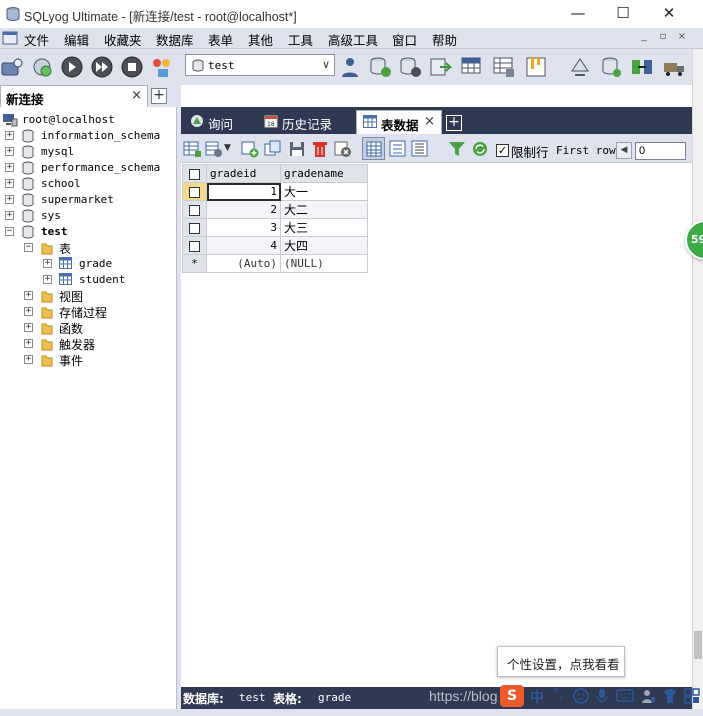 The width and height of the screenshot is (703, 716). What do you see at coordinates (300, 39) in the screenshot?
I see `menu-tools: 工具` at bounding box center [300, 39].